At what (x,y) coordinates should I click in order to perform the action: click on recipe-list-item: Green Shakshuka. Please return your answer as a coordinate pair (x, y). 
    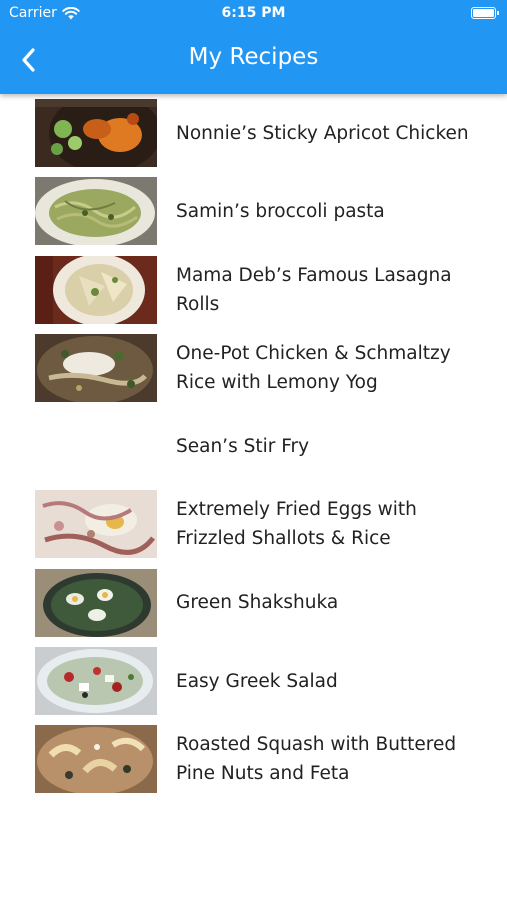
    Looking at the image, I should click on (253, 603).